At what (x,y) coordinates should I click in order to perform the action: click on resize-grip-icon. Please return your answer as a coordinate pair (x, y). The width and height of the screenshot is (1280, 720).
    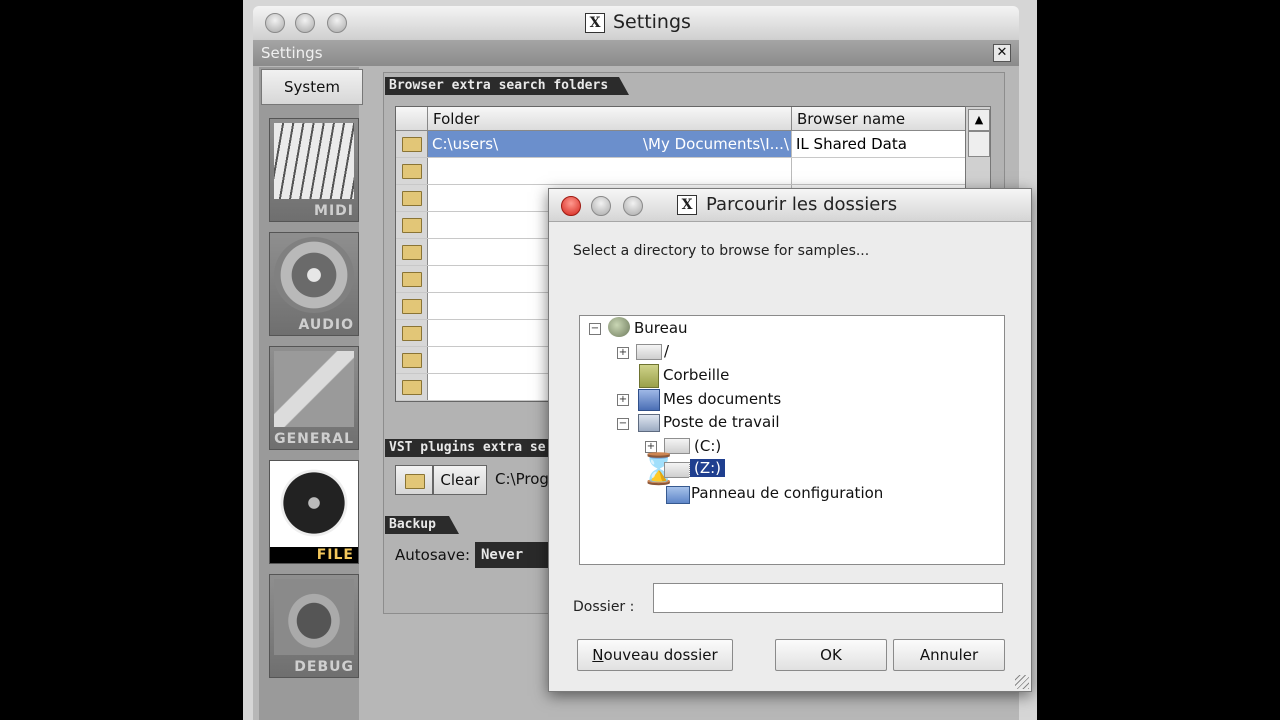
    Looking at the image, I should click on (1022, 682).